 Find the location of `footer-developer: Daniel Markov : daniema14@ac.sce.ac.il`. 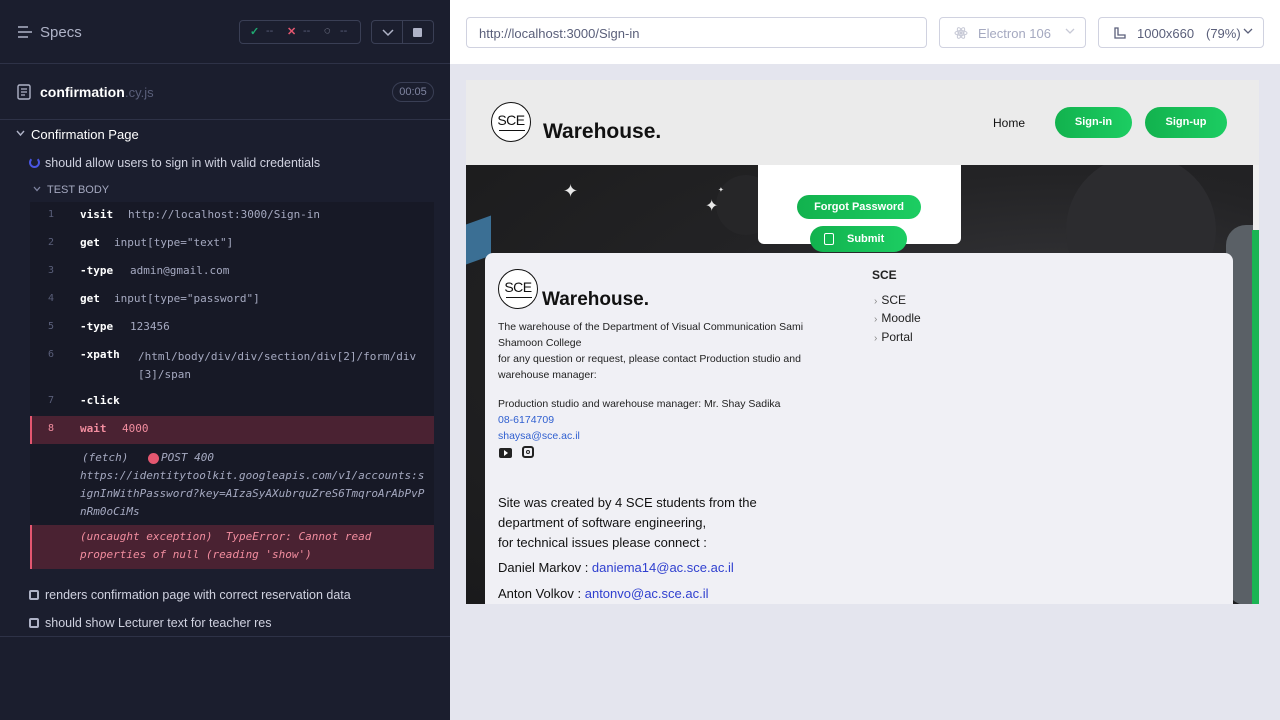

footer-developer: Daniel Markov : daniema14@ac.sce.ac.il is located at coordinates (616, 567).